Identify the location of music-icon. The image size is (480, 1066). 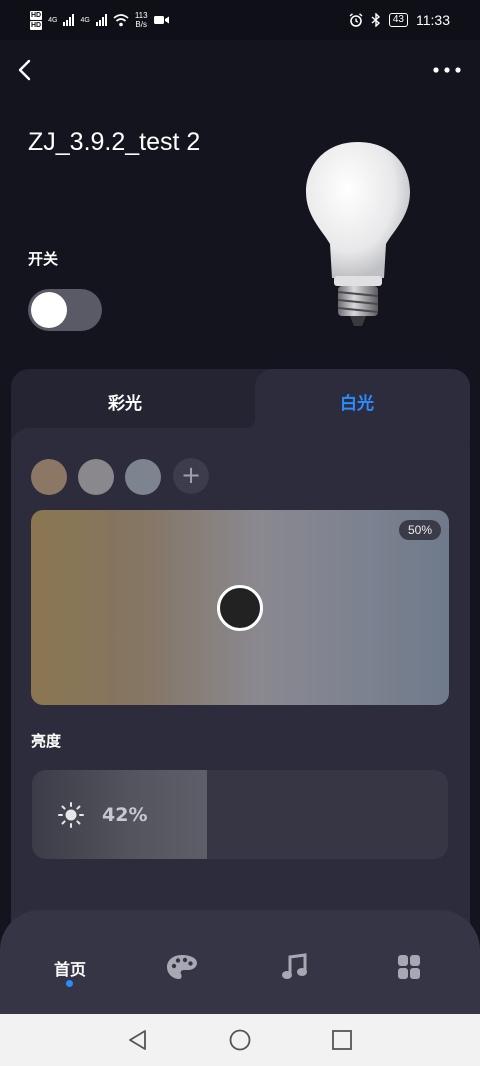
(295, 967).